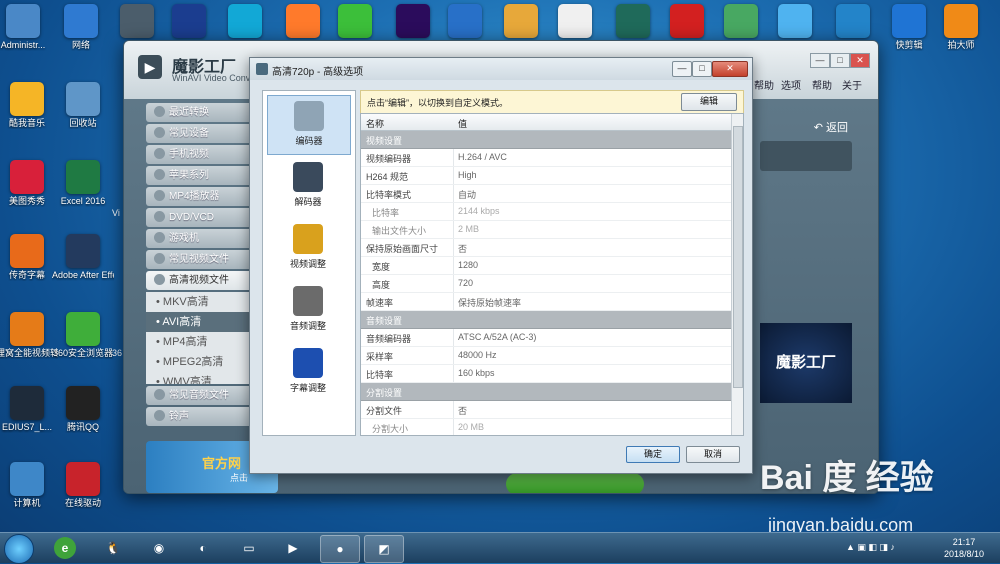 This screenshot has width=1000, height=564. I want to click on clock-date: 2018/8/10, so click(963, 554).